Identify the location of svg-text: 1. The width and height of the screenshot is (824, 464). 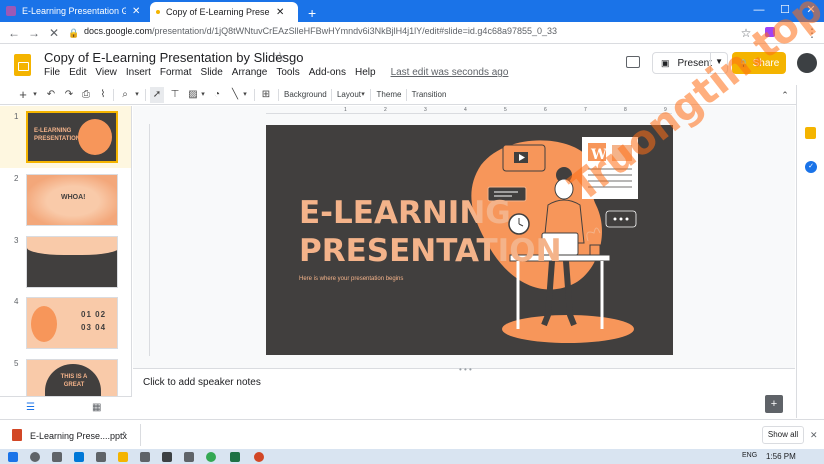
(345, 110).